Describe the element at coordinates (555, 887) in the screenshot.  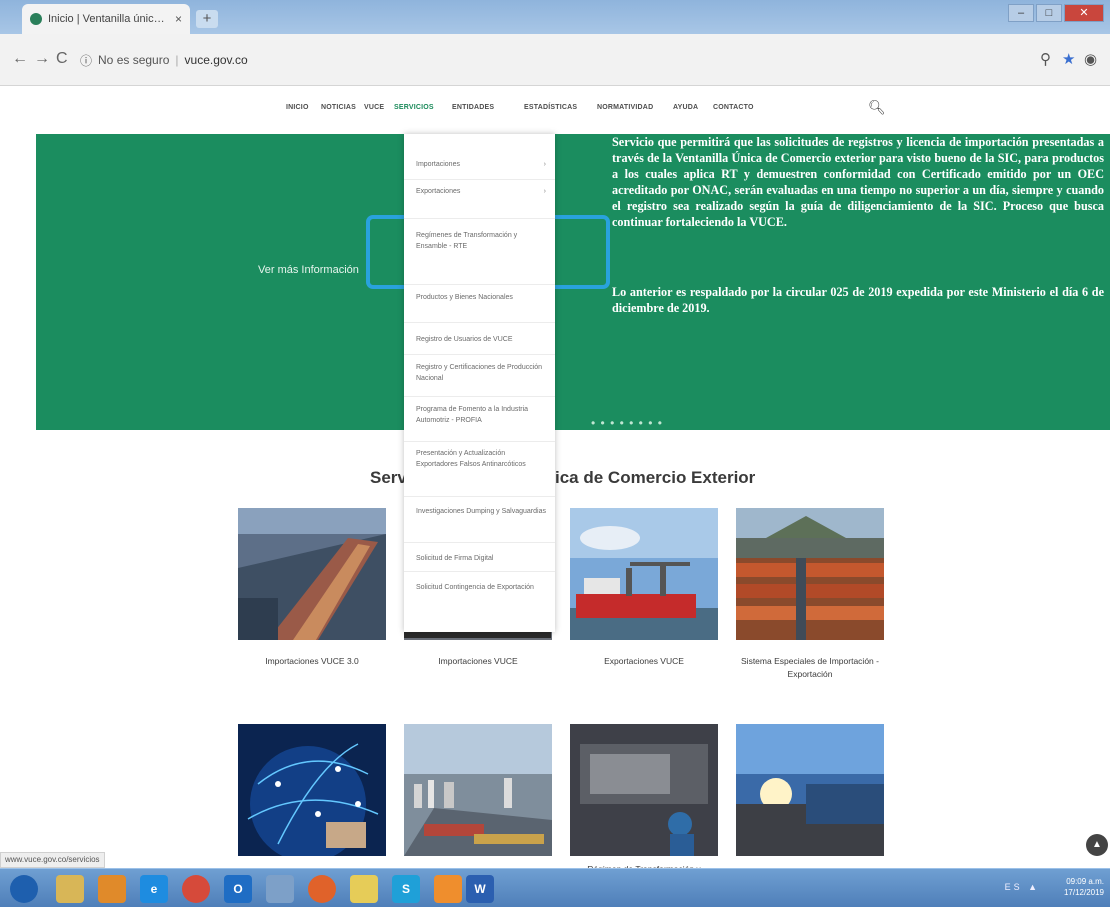
I see `windows-taskbar: e O S W ES ▲ 09:09 a.m. 17/12/2019` at that location.